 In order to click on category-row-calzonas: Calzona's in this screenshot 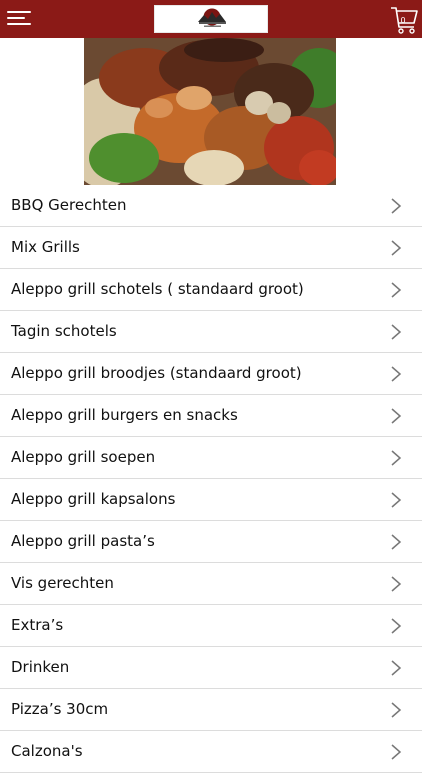, I will do `click(211, 752)`.